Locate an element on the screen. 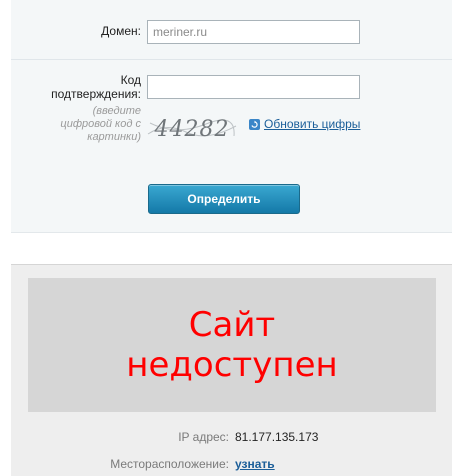 Image resolution: width=463 pixels, height=476 pixels. location-label: Месторасположение: is located at coordinates (169, 464).